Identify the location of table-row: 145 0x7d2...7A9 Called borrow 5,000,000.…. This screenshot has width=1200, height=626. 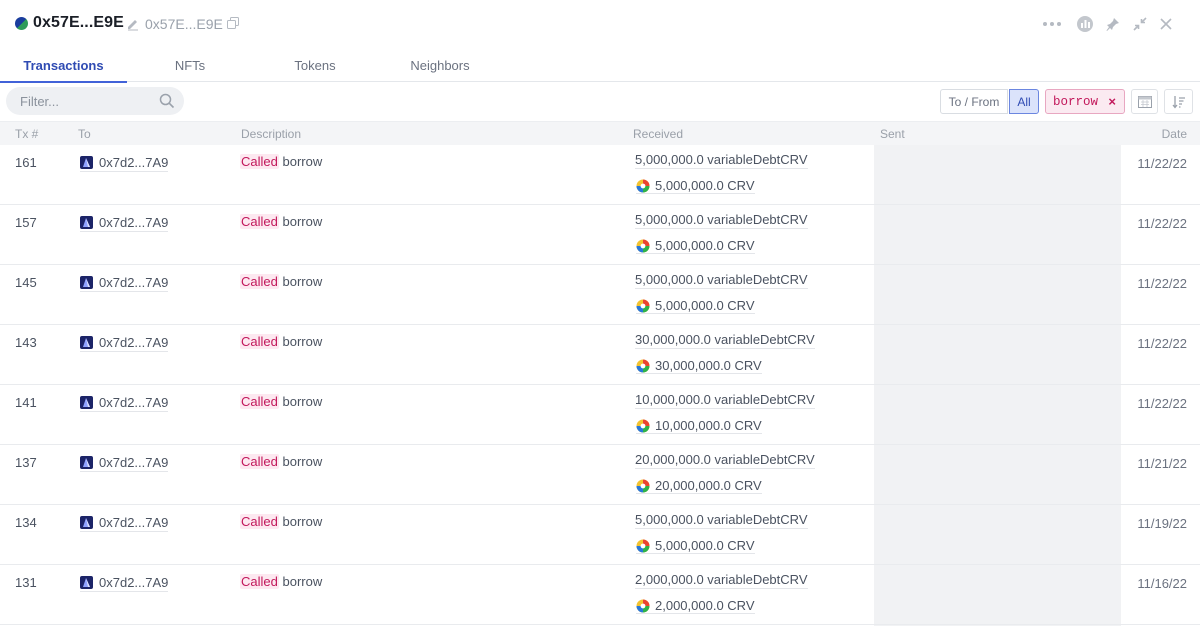
(600, 295).